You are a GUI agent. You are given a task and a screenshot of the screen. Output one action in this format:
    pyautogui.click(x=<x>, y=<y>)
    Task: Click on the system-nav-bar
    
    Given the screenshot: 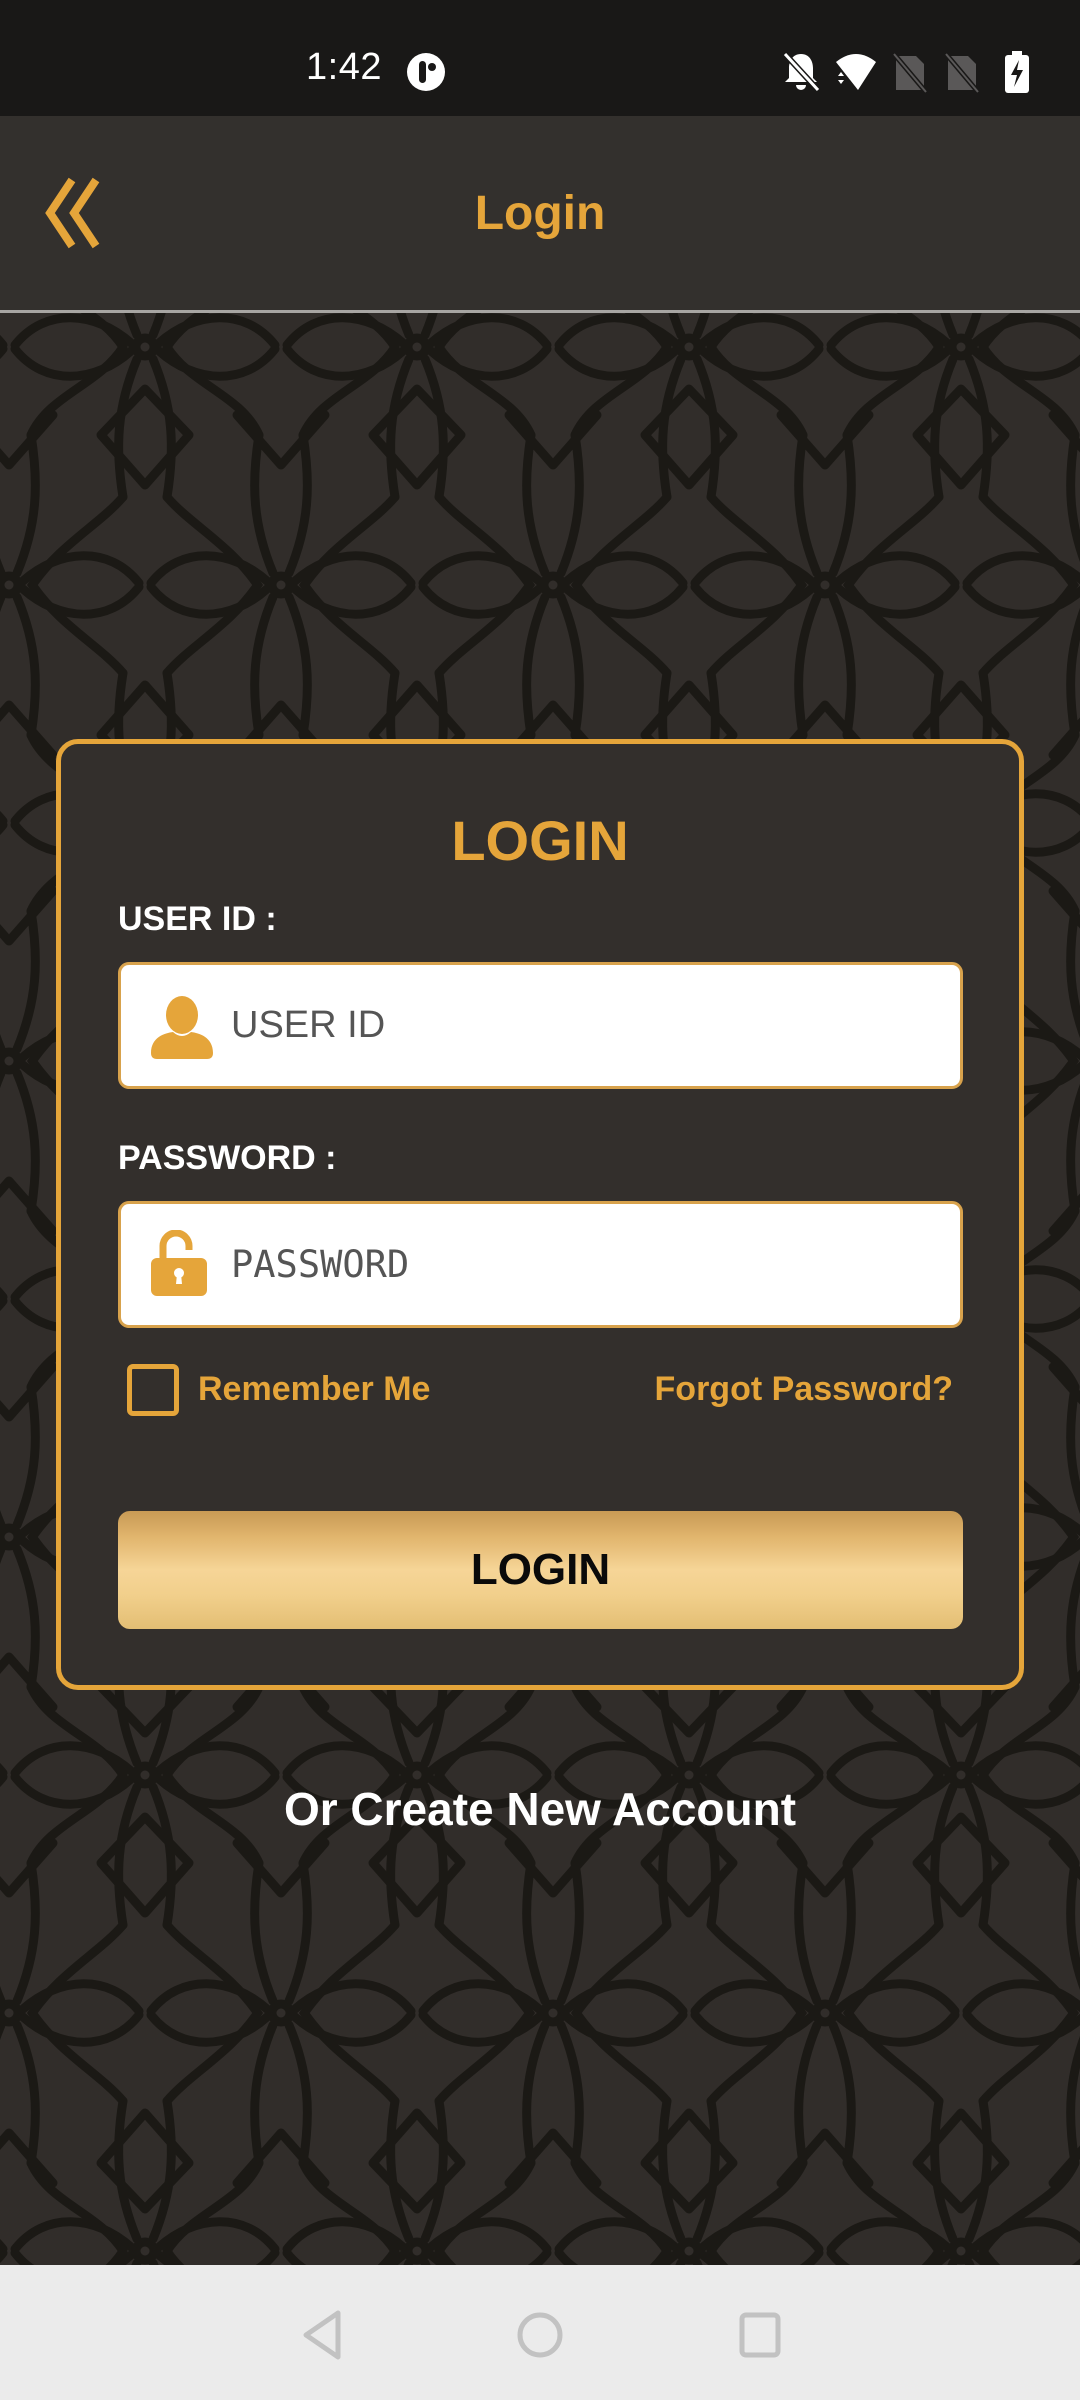 What is the action you would take?
    pyautogui.click(x=540, y=2332)
    